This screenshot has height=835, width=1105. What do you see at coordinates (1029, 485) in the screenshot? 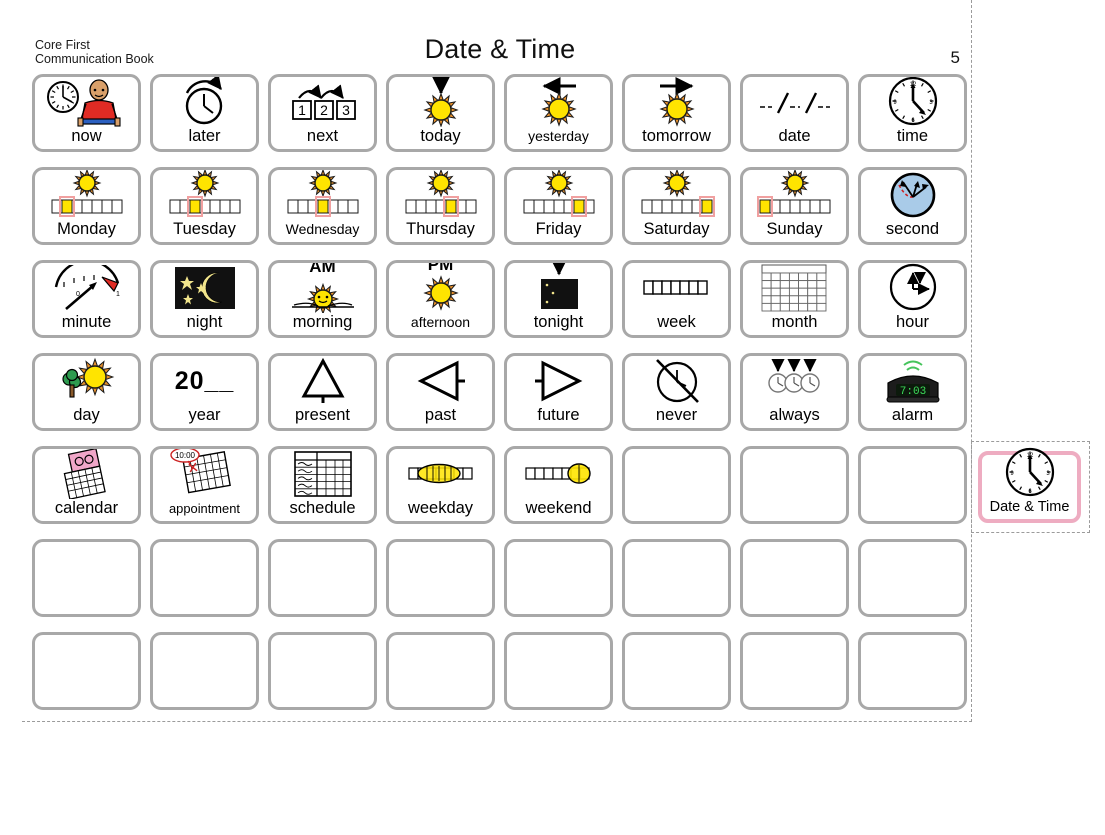
I see `page-tab-date-and-time: 12 3 6 9 Date & Time` at bounding box center [1029, 485].